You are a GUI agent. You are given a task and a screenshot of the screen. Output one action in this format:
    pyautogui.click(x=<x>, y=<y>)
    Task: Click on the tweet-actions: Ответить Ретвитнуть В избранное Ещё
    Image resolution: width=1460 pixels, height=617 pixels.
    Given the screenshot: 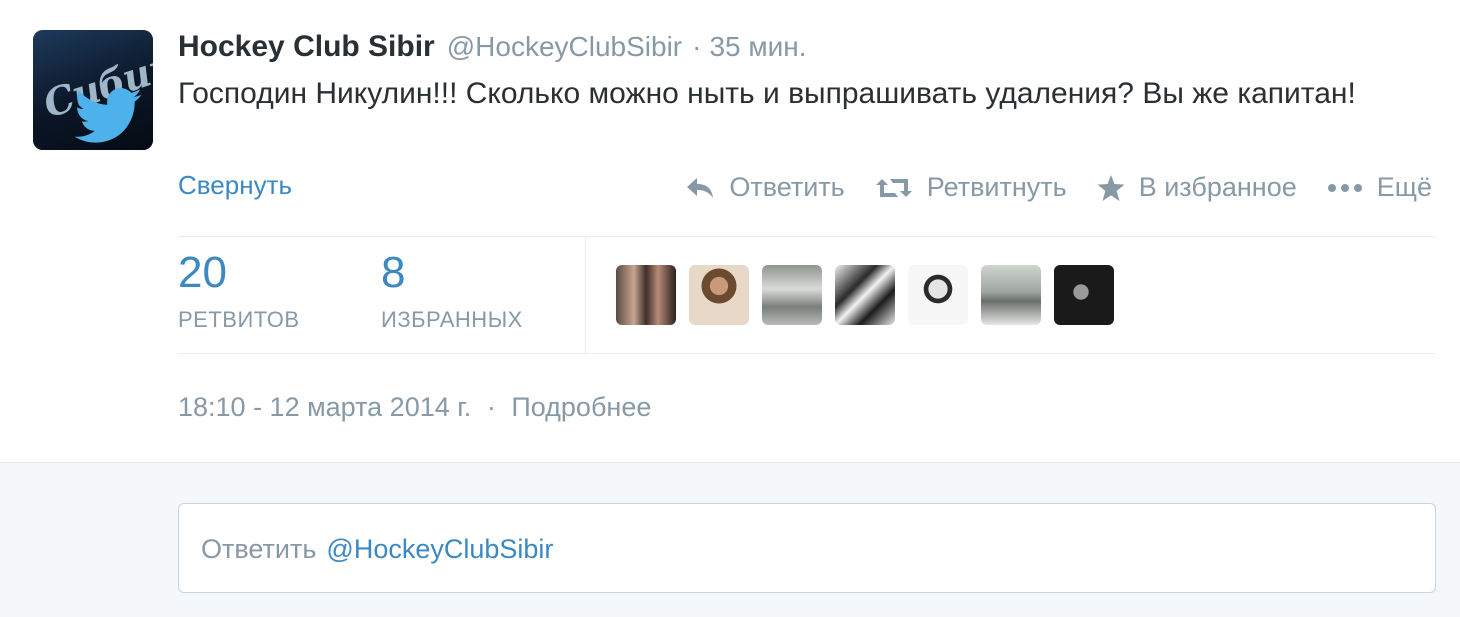 What is the action you would take?
    pyautogui.click(x=1058, y=187)
    